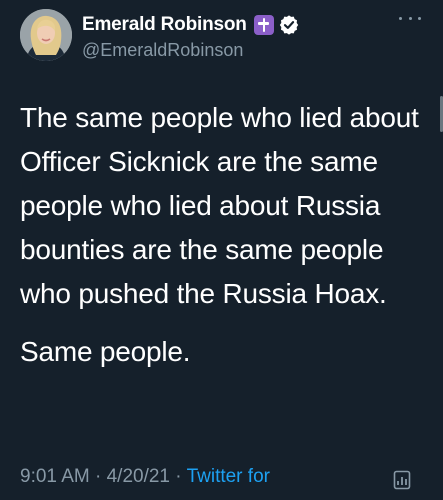 This screenshot has height=500, width=443. I want to click on cross-badge-icon, so click(263, 25).